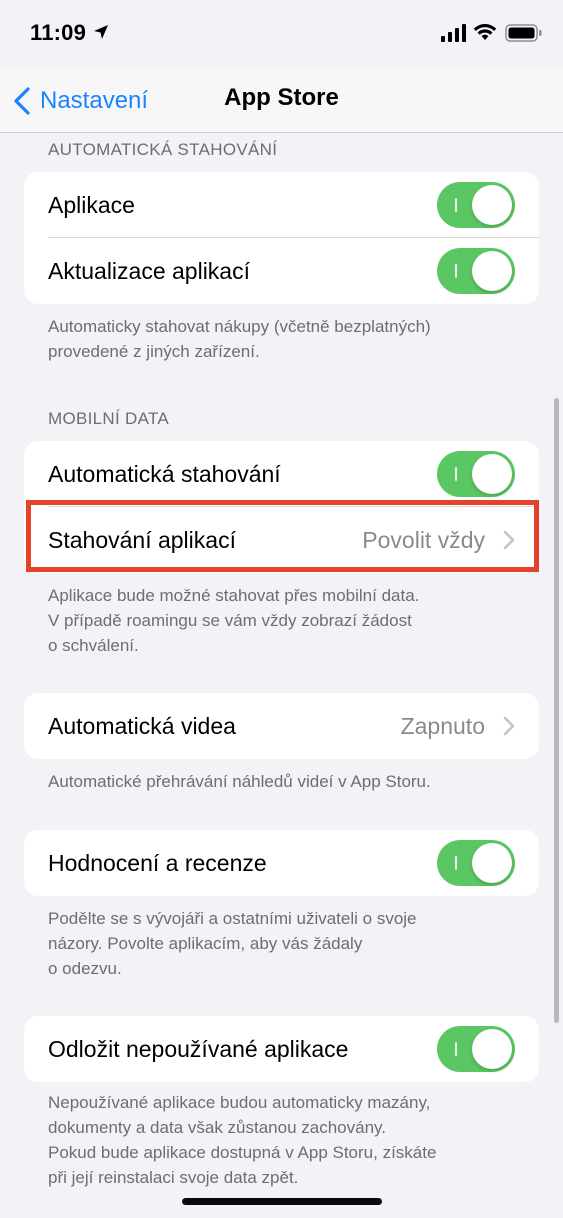  Describe the element at coordinates (453, 33) in the screenshot. I see `cellular-signal-icon` at that location.